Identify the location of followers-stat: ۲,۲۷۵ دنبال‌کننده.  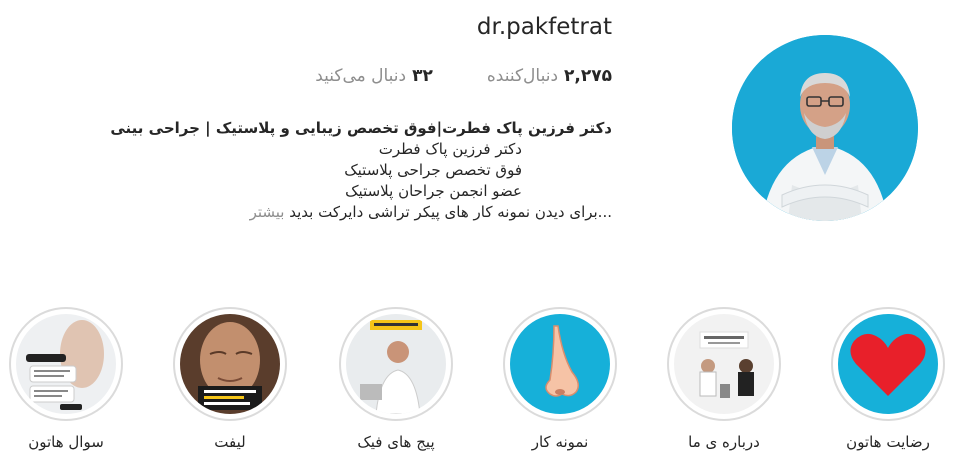
(549, 76).